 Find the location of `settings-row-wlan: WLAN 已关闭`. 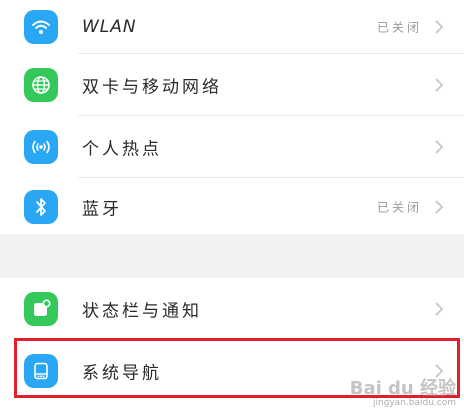

settings-row-wlan: WLAN 已关闭 is located at coordinates (232, 27).